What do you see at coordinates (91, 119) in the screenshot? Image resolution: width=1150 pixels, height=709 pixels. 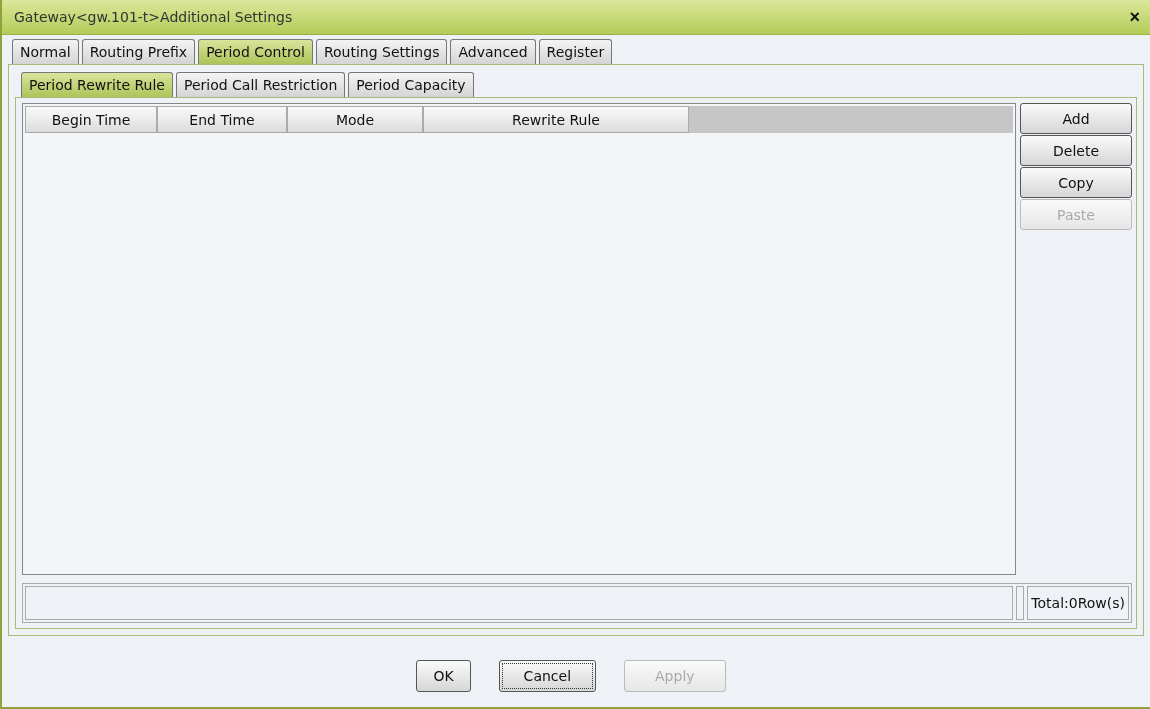 I see `column-header: Begin Time` at bounding box center [91, 119].